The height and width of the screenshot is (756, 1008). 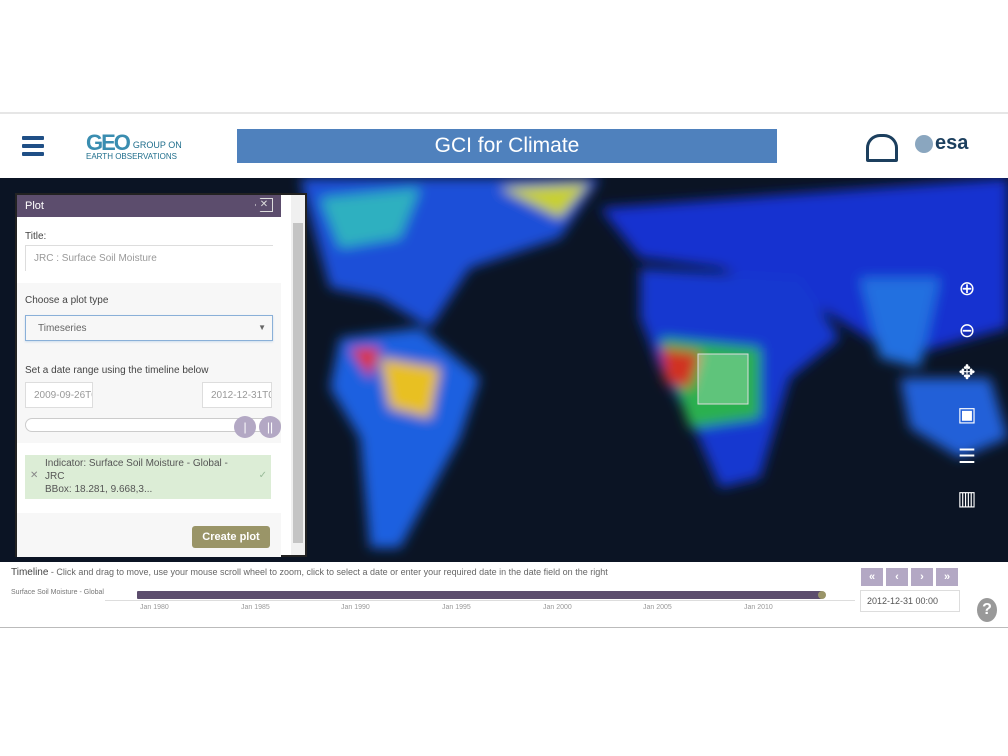 What do you see at coordinates (967, 381) in the screenshot?
I see `pan-icon: ✥` at bounding box center [967, 381].